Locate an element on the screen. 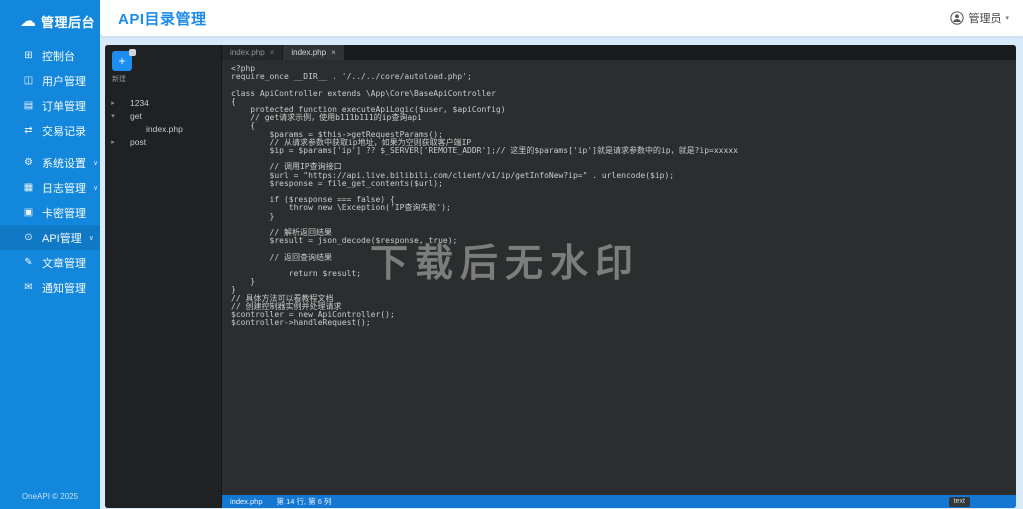 Image resolution: width=1023 pixels, height=509 pixels. tree-node-get: ▾ get is located at coordinates (163, 115).